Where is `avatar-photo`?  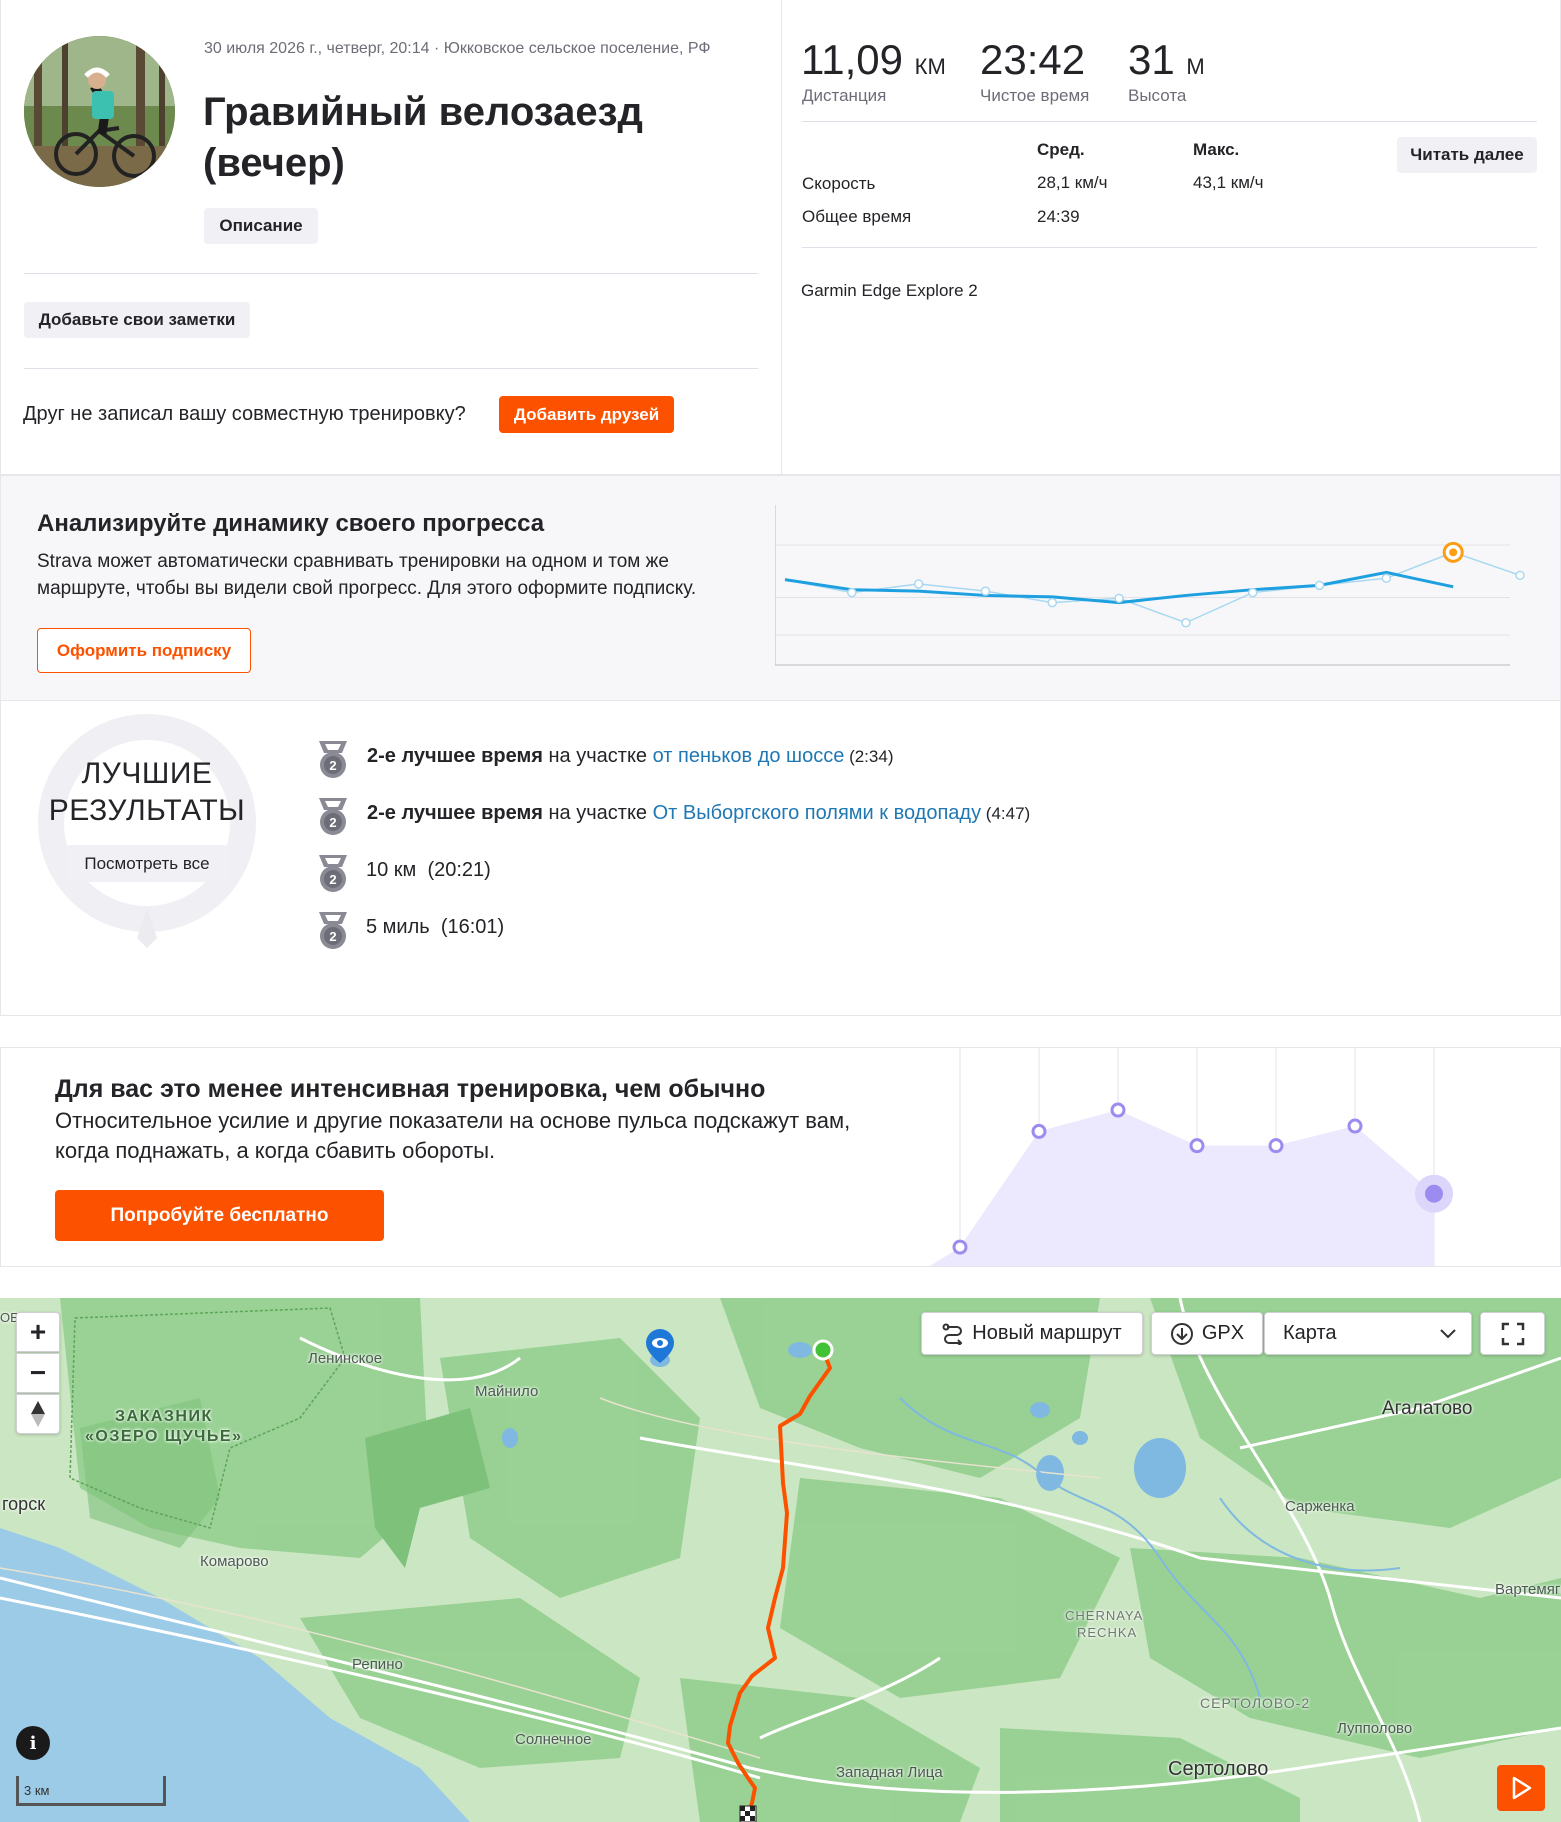 avatar-photo is located at coordinates (99, 111).